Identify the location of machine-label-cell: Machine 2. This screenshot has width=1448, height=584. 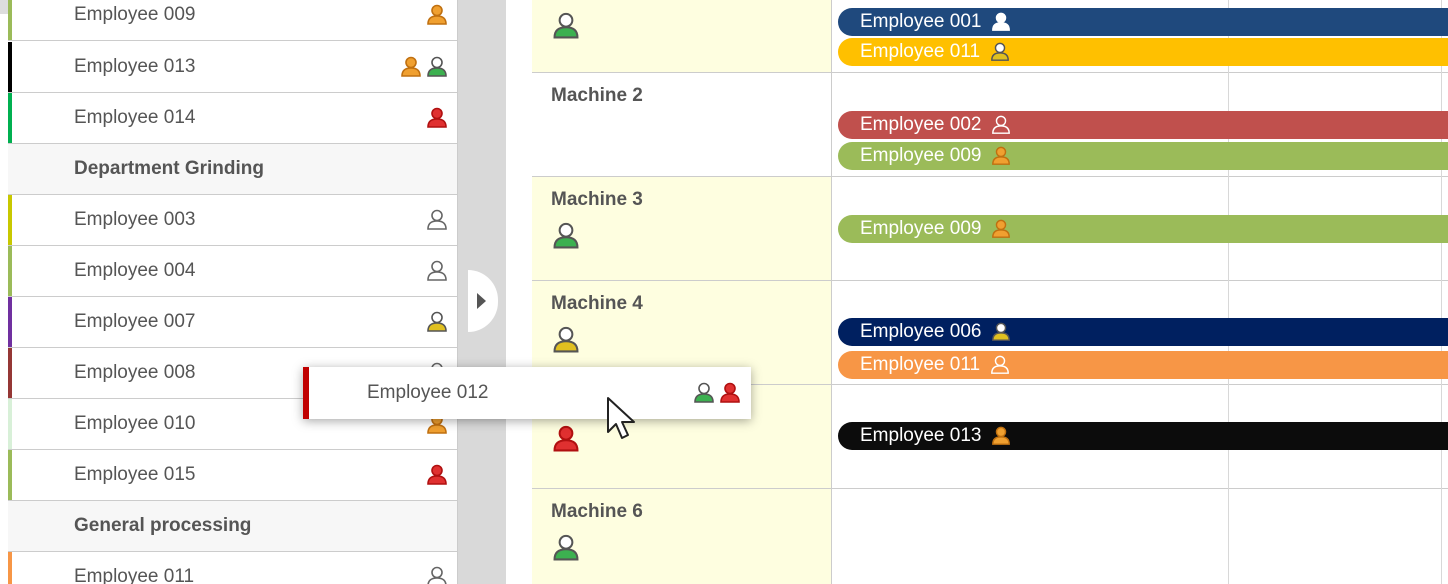
(682, 124).